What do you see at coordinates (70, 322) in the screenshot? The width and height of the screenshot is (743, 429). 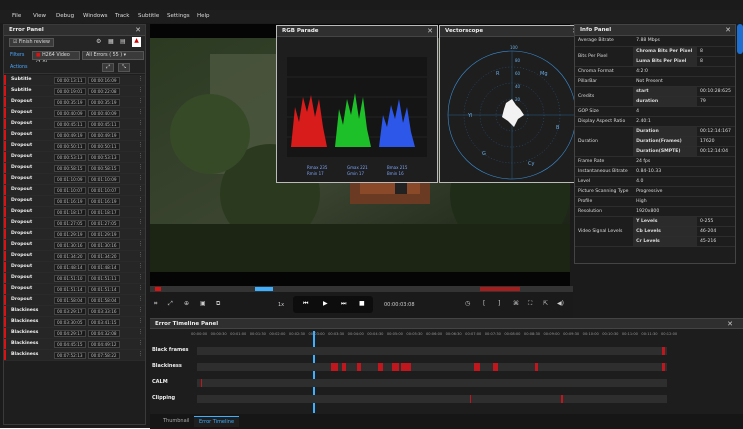 I see `error-in-timecode: 00:03:30:05` at bounding box center [70, 322].